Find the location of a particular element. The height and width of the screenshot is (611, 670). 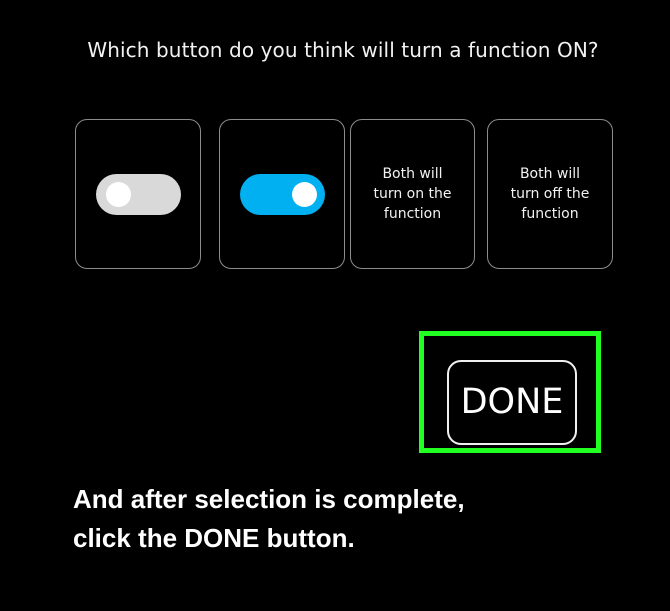

toggle-off-icon is located at coordinates (138, 194).